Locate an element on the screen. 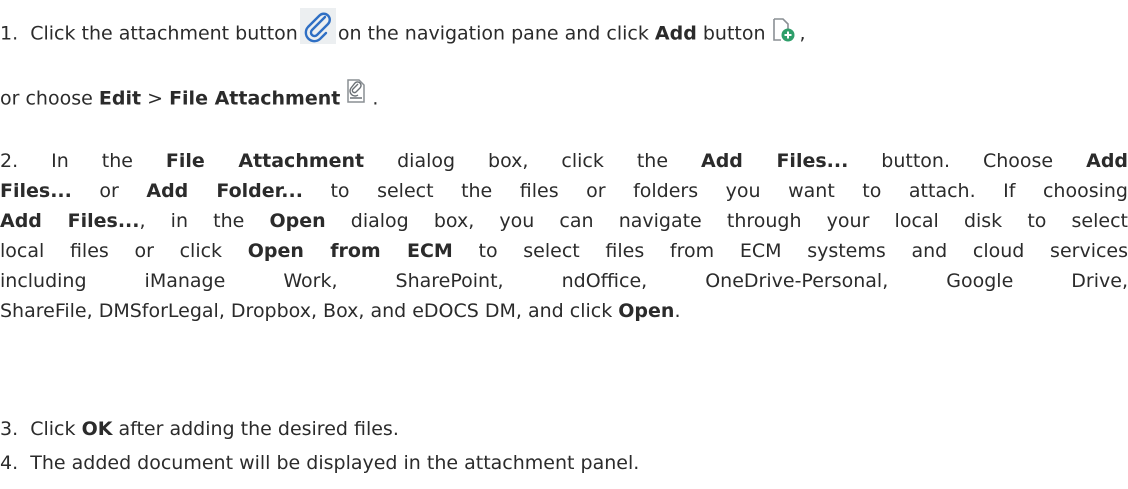  file-attachment-label: File Attachment is located at coordinates (255, 98).